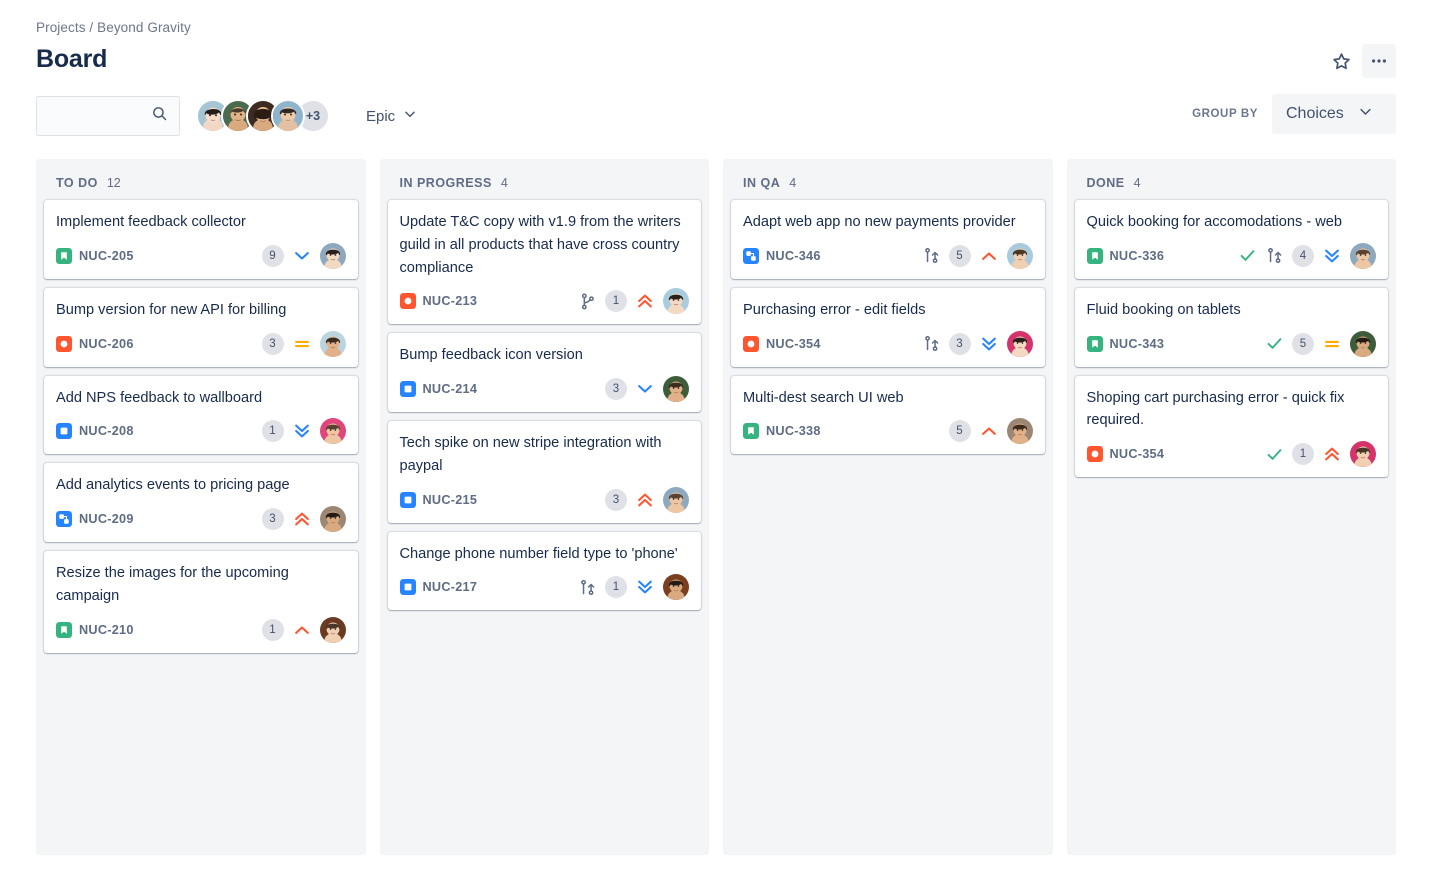 This screenshot has width=1432, height=880. I want to click on issue-card: Fluid booking on tablets NUC-343 5, so click(1231, 327).